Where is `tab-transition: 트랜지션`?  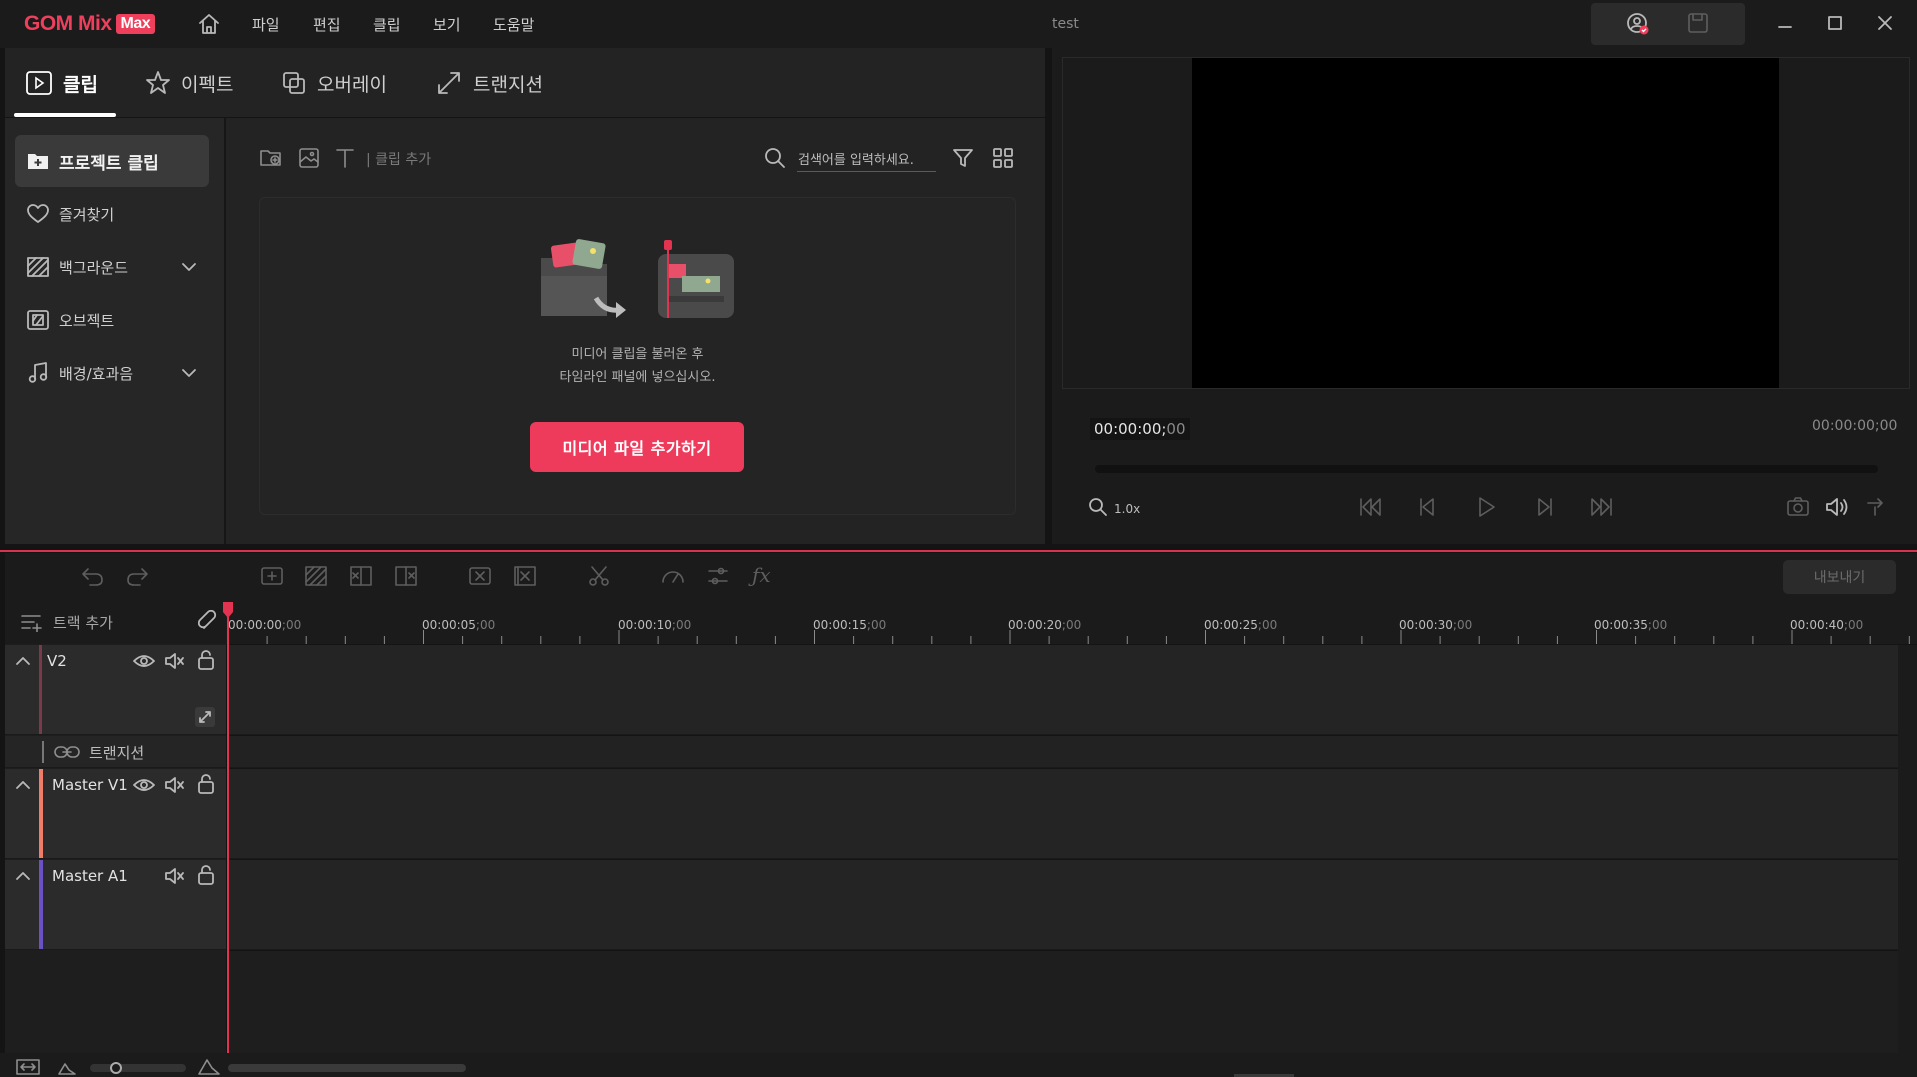 tab-transition: 트랜지션 is located at coordinates (489, 83).